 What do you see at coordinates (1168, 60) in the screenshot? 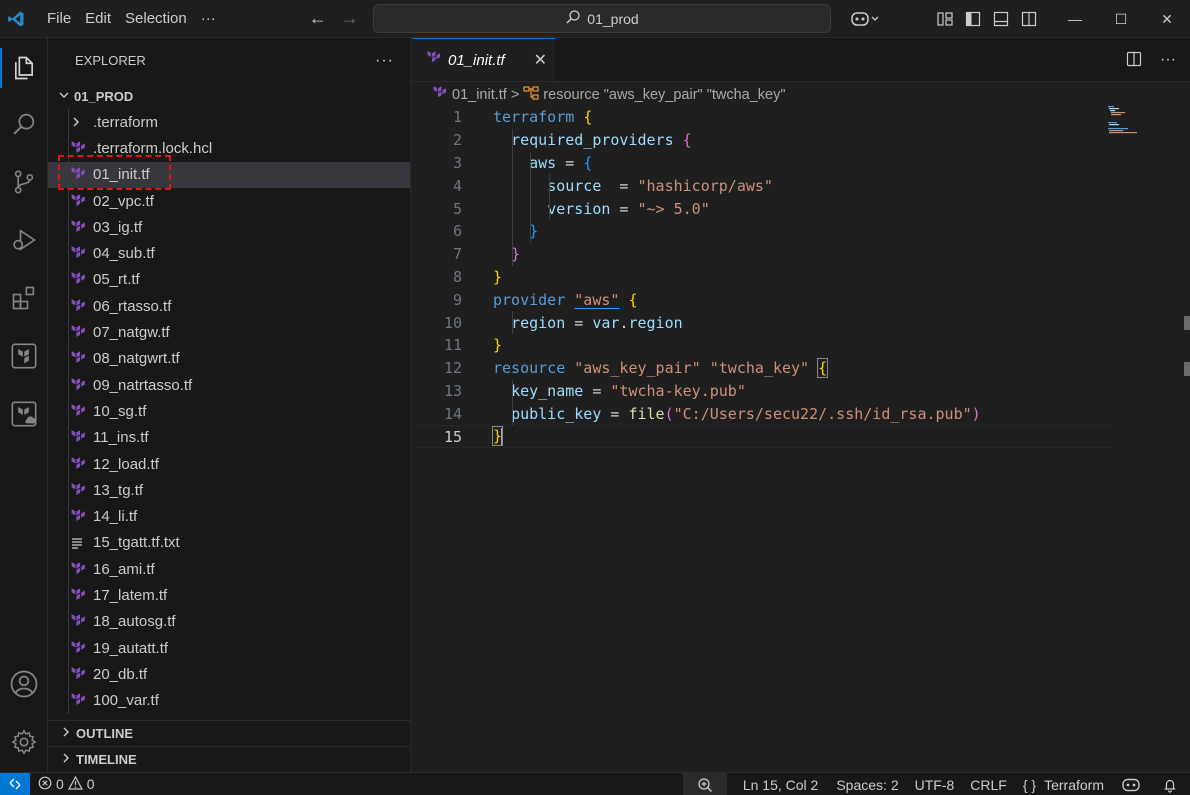
I see `more-actions-icon: ···` at bounding box center [1168, 60].